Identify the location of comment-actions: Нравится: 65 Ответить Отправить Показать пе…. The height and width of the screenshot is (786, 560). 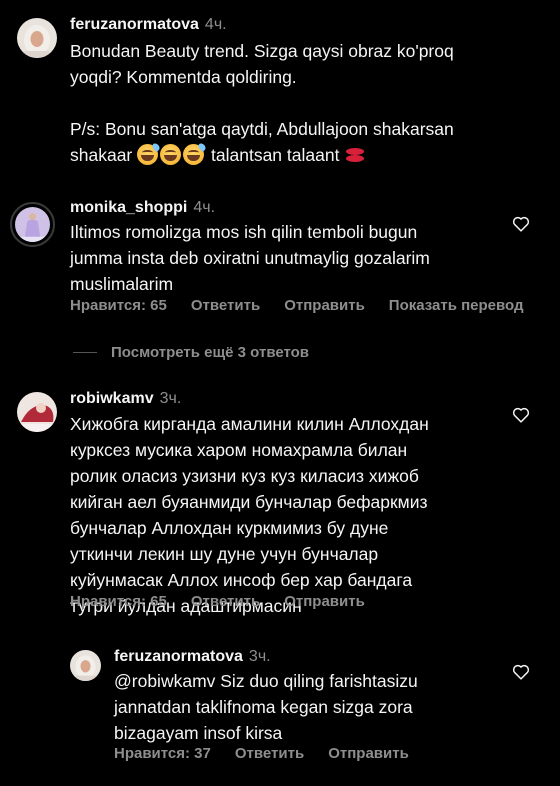
(297, 305).